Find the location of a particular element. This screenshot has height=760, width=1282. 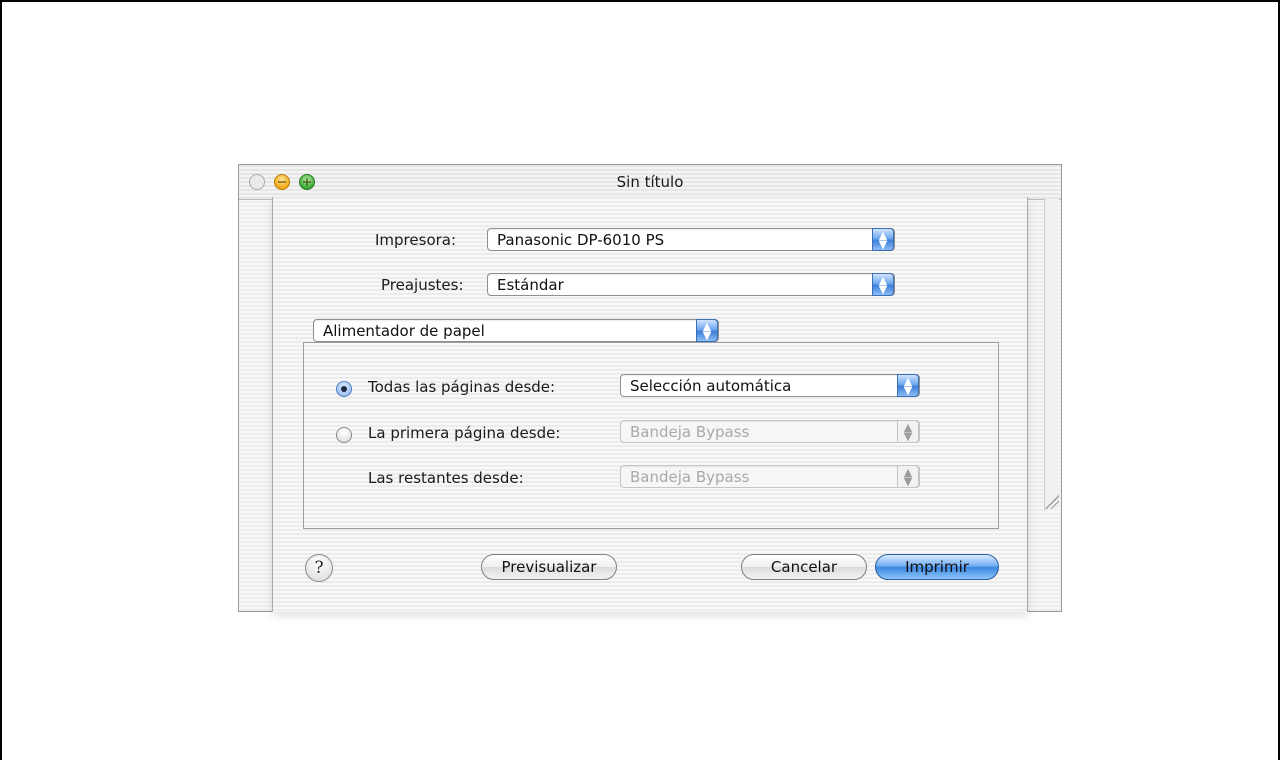

print-button: Imprimir is located at coordinates (937, 567).